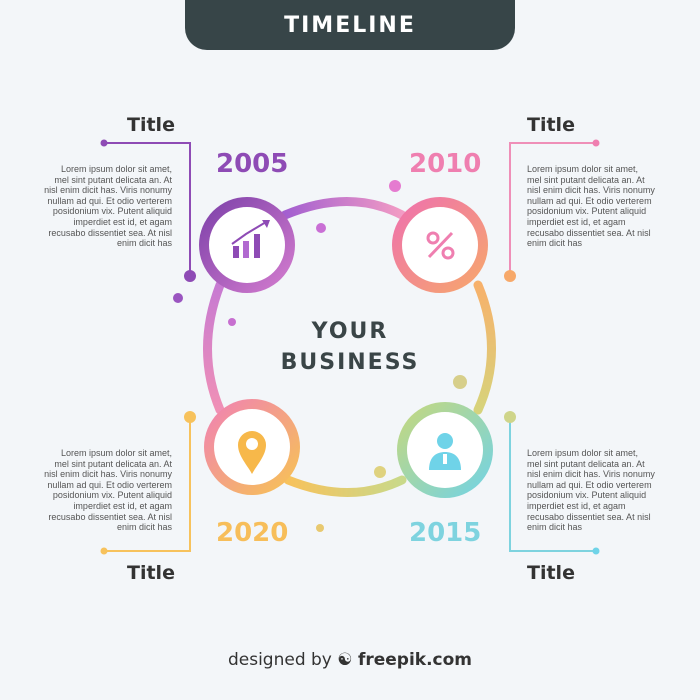 The width and height of the screenshot is (700, 700). I want to click on milestone-title-2010: Title, so click(551, 125).